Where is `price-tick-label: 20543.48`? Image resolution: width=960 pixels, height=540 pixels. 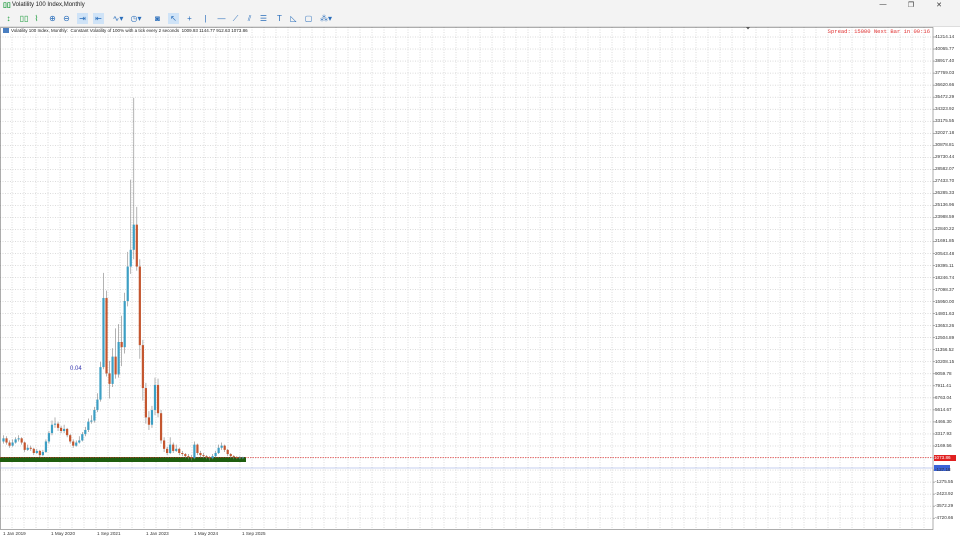
price-tick-label: 20543.48 is located at coordinates (945, 253).